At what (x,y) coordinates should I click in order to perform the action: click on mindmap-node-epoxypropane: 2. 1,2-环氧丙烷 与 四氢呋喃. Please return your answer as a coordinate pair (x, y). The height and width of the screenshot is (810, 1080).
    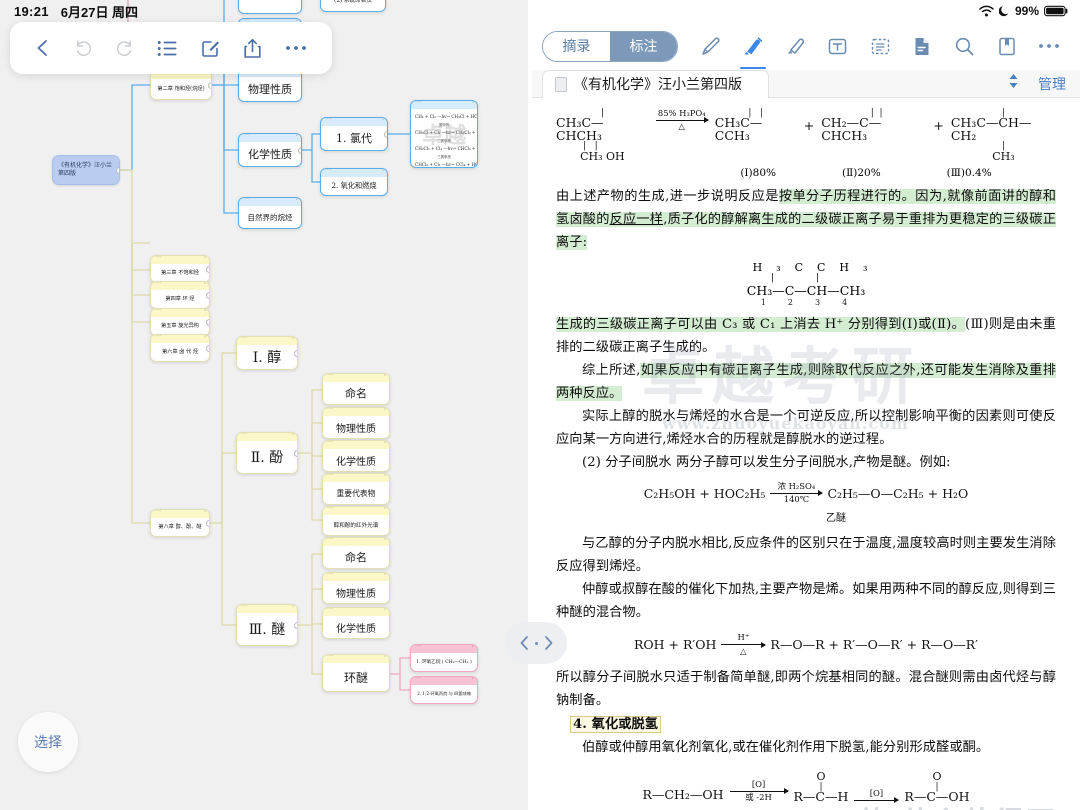
    Looking at the image, I should click on (444, 690).